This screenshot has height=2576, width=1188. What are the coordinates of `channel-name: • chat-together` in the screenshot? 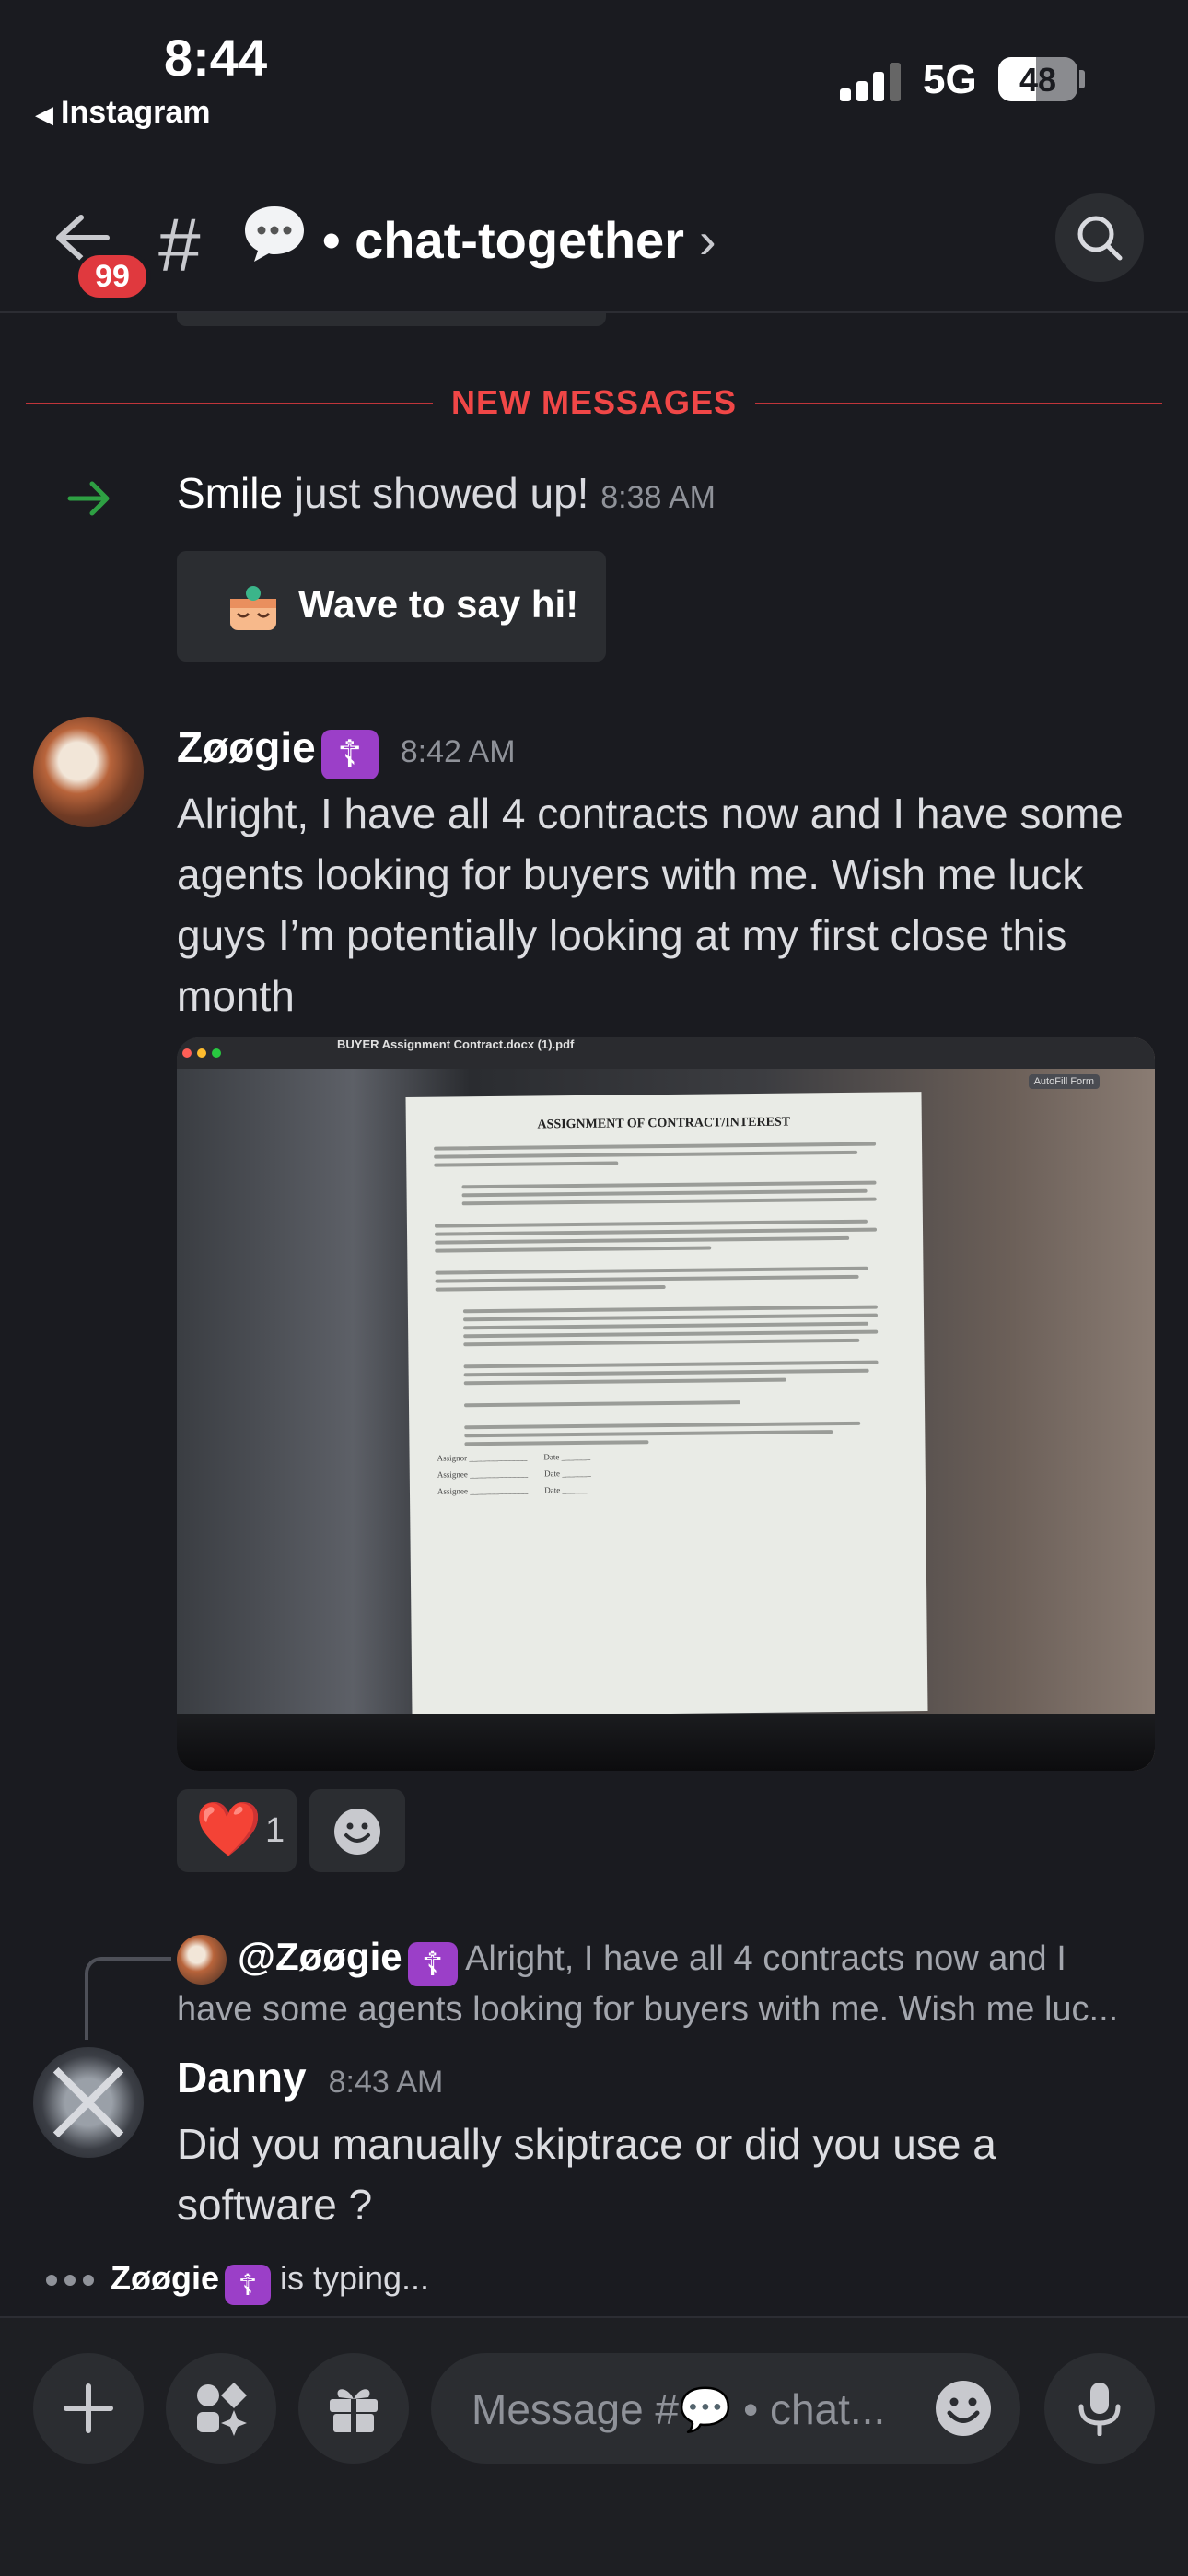 It's located at (503, 240).